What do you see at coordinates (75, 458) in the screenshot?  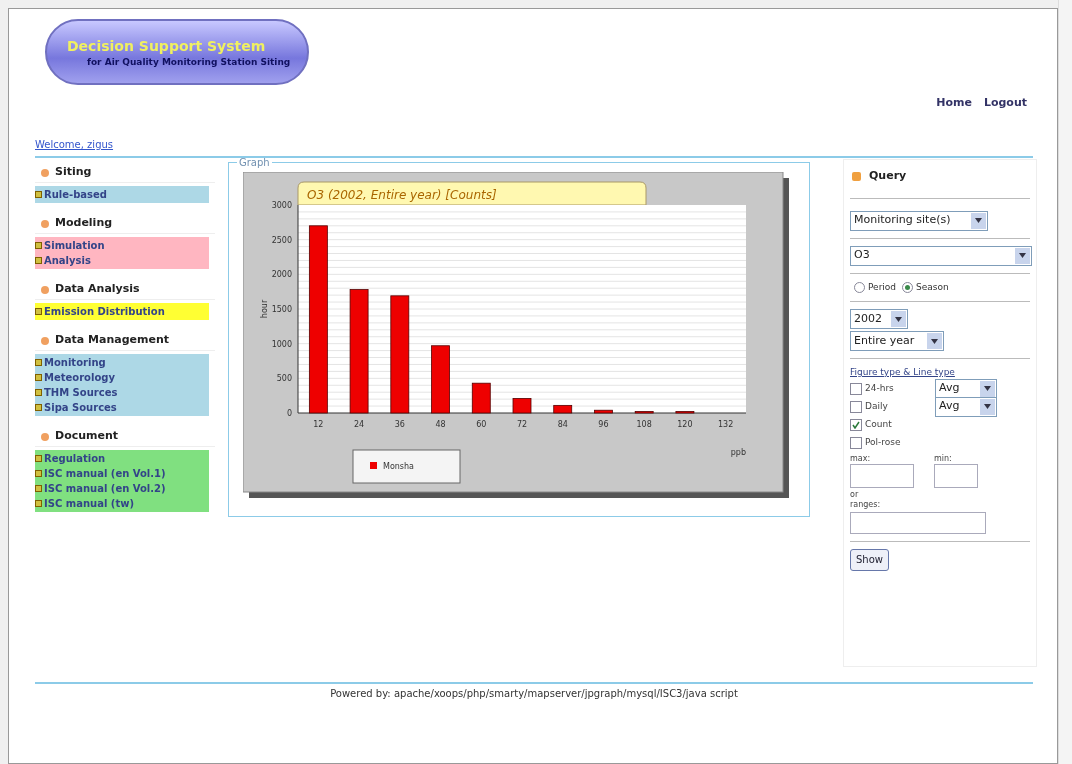 I see `menu-link: Regulation` at bounding box center [75, 458].